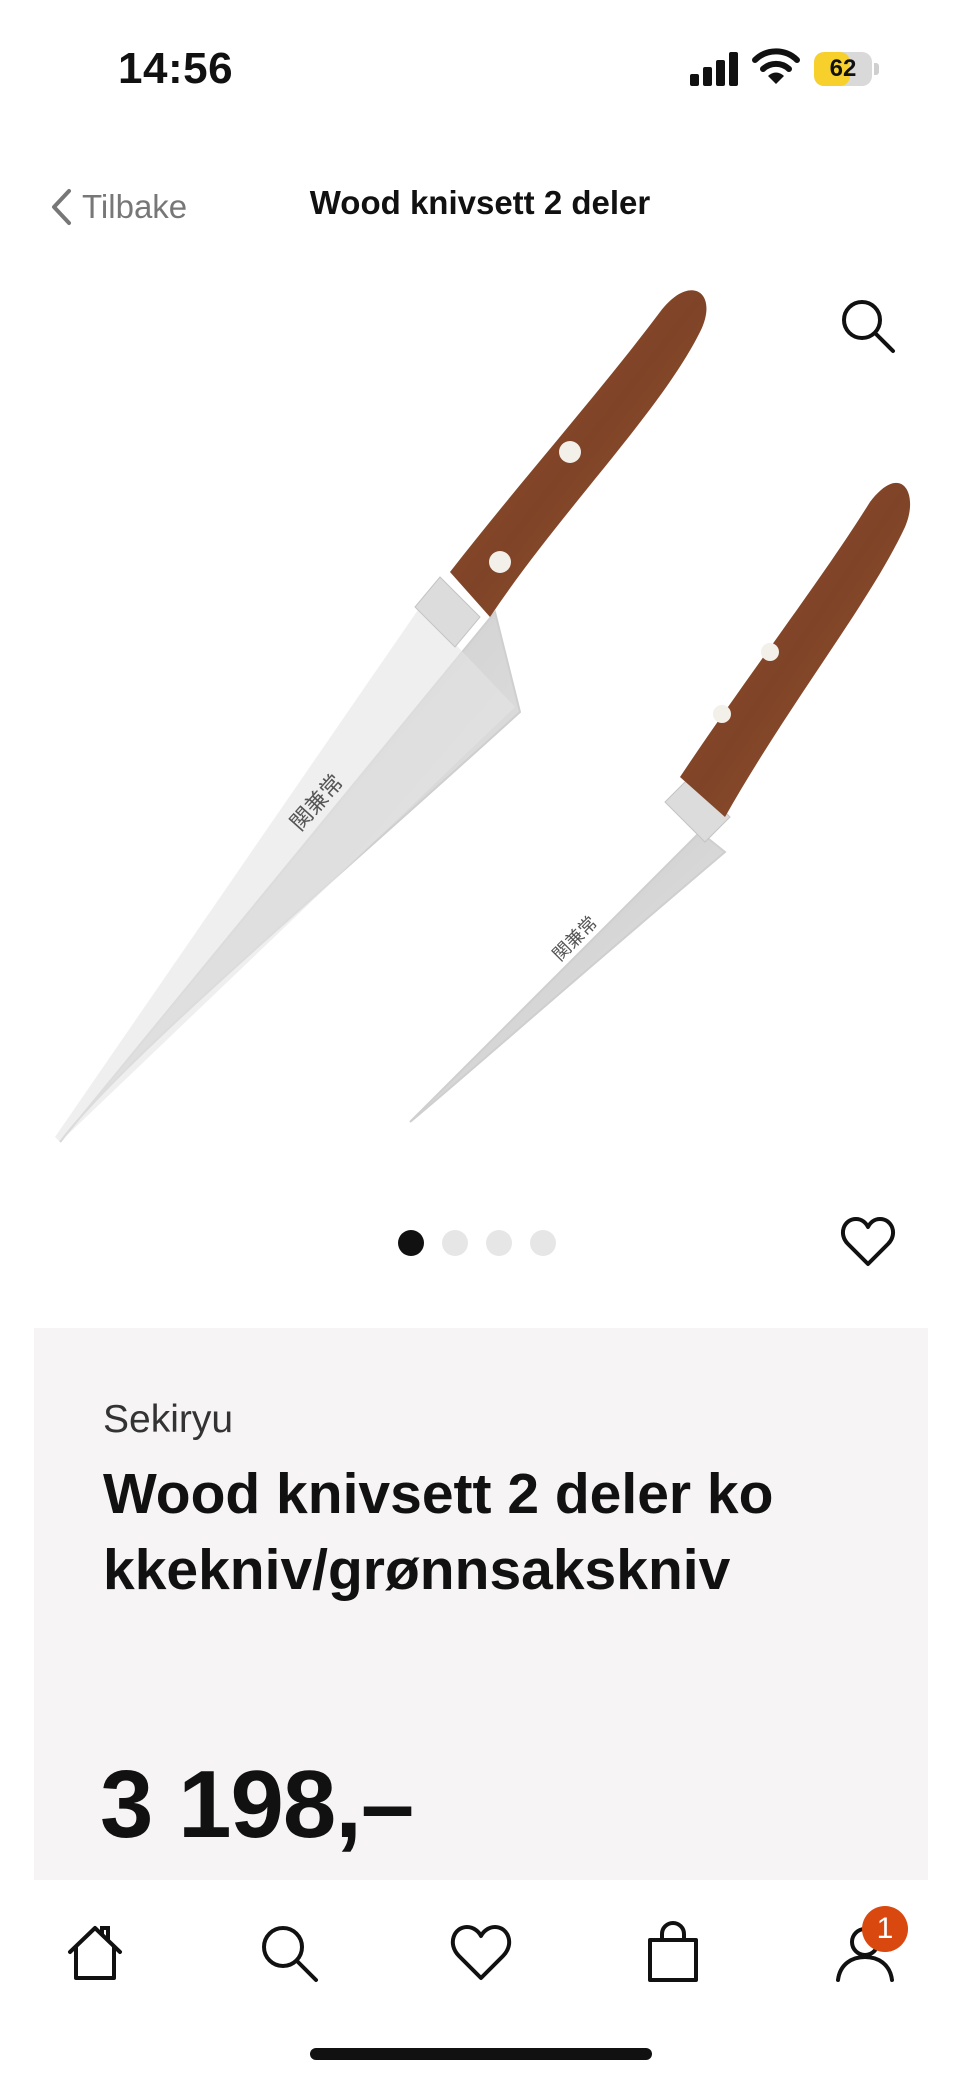 This screenshot has width=960, height=2081. I want to click on search-icon, so click(289, 1953).